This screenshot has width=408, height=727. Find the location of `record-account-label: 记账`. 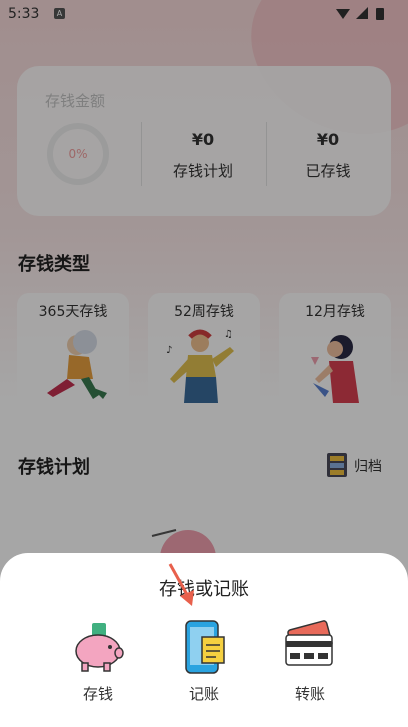

record-account-label: 记账 is located at coordinates (203, 694).